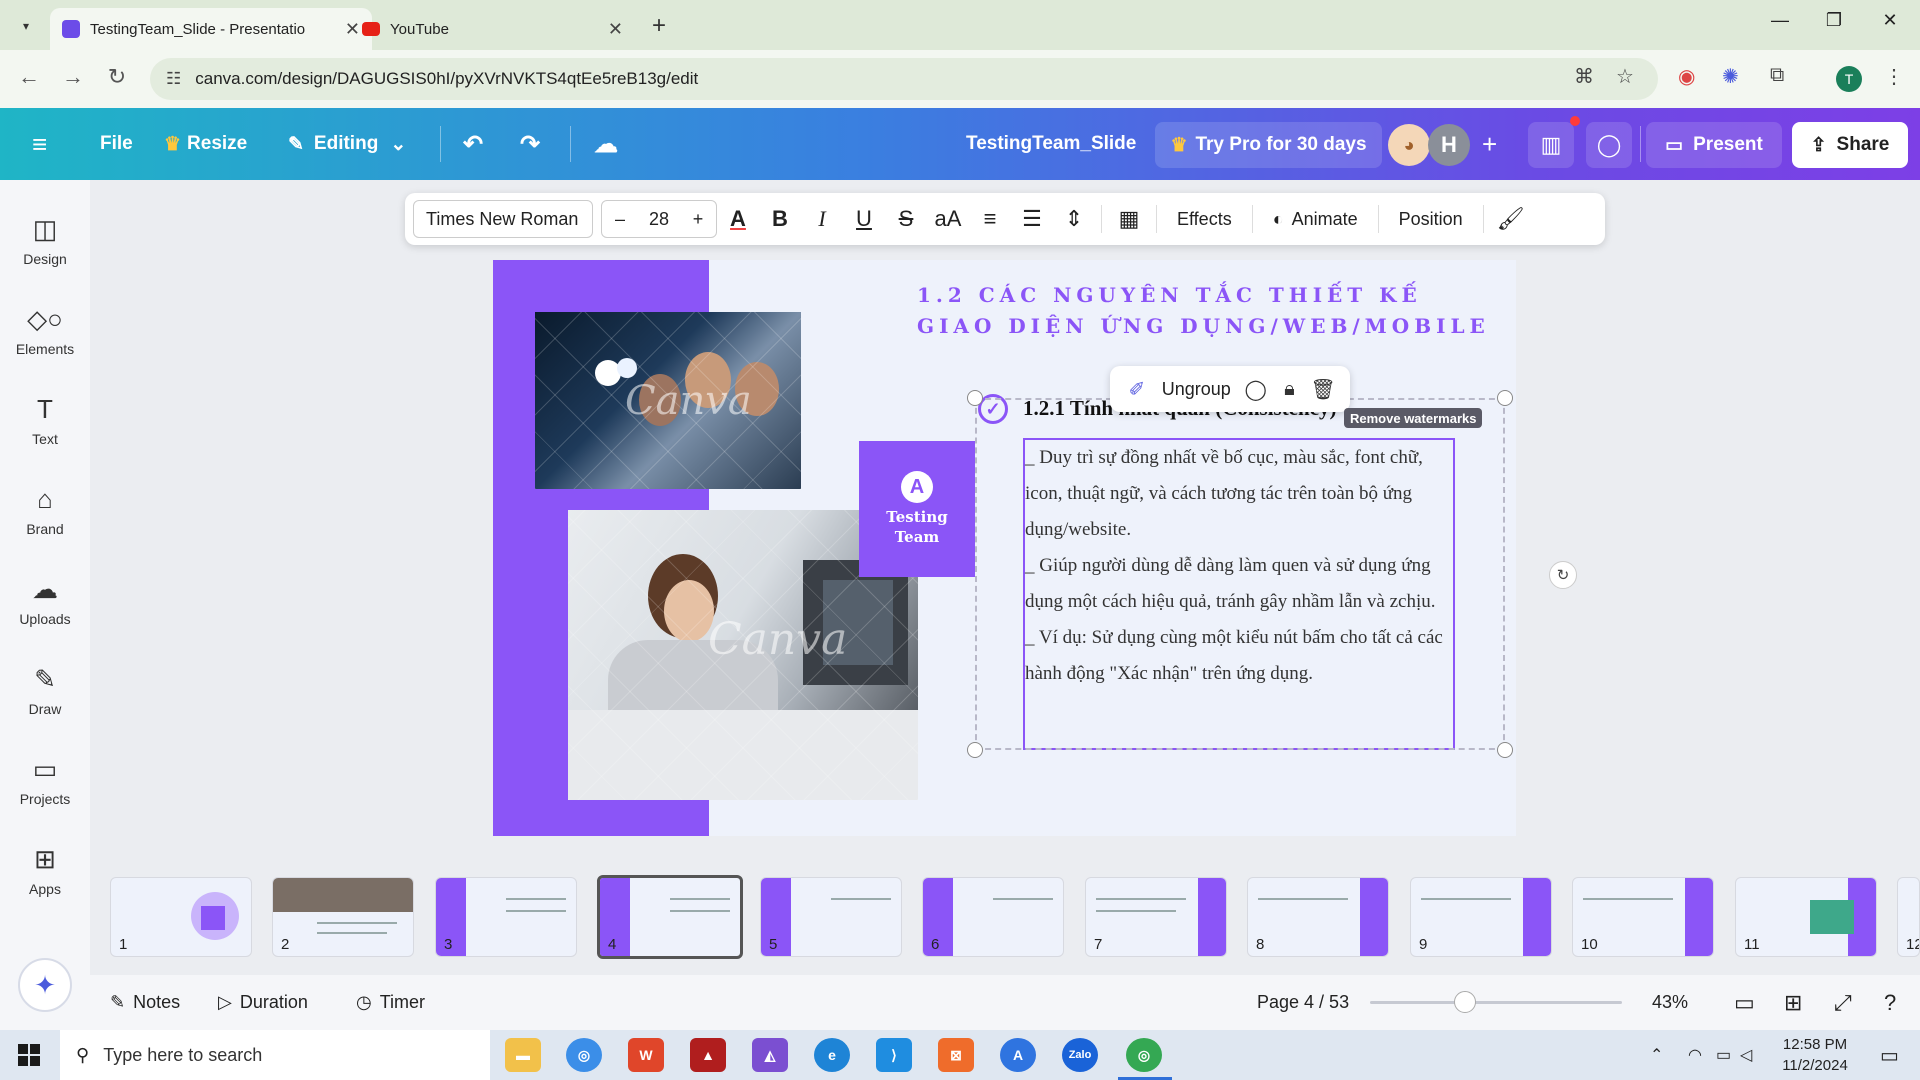 The width and height of the screenshot is (1920, 1080). Describe the element at coordinates (473, 144) in the screenshot. I see `undo-button: ↶` at that location.